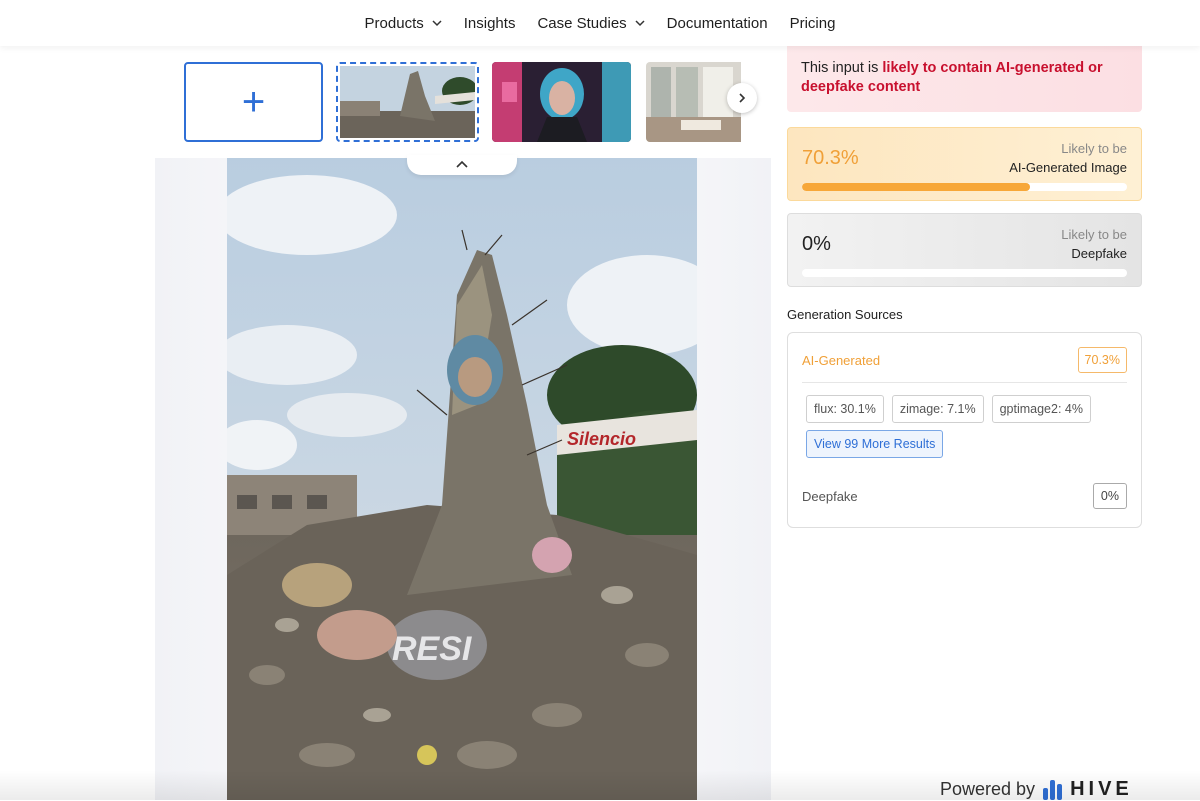 This screenshot has width=1200, height=801. What do you see at coordinates (964, 496) in the screenshot?
I see `deepfake-row: Deepfake 0%` at bounding box center [964, 496].